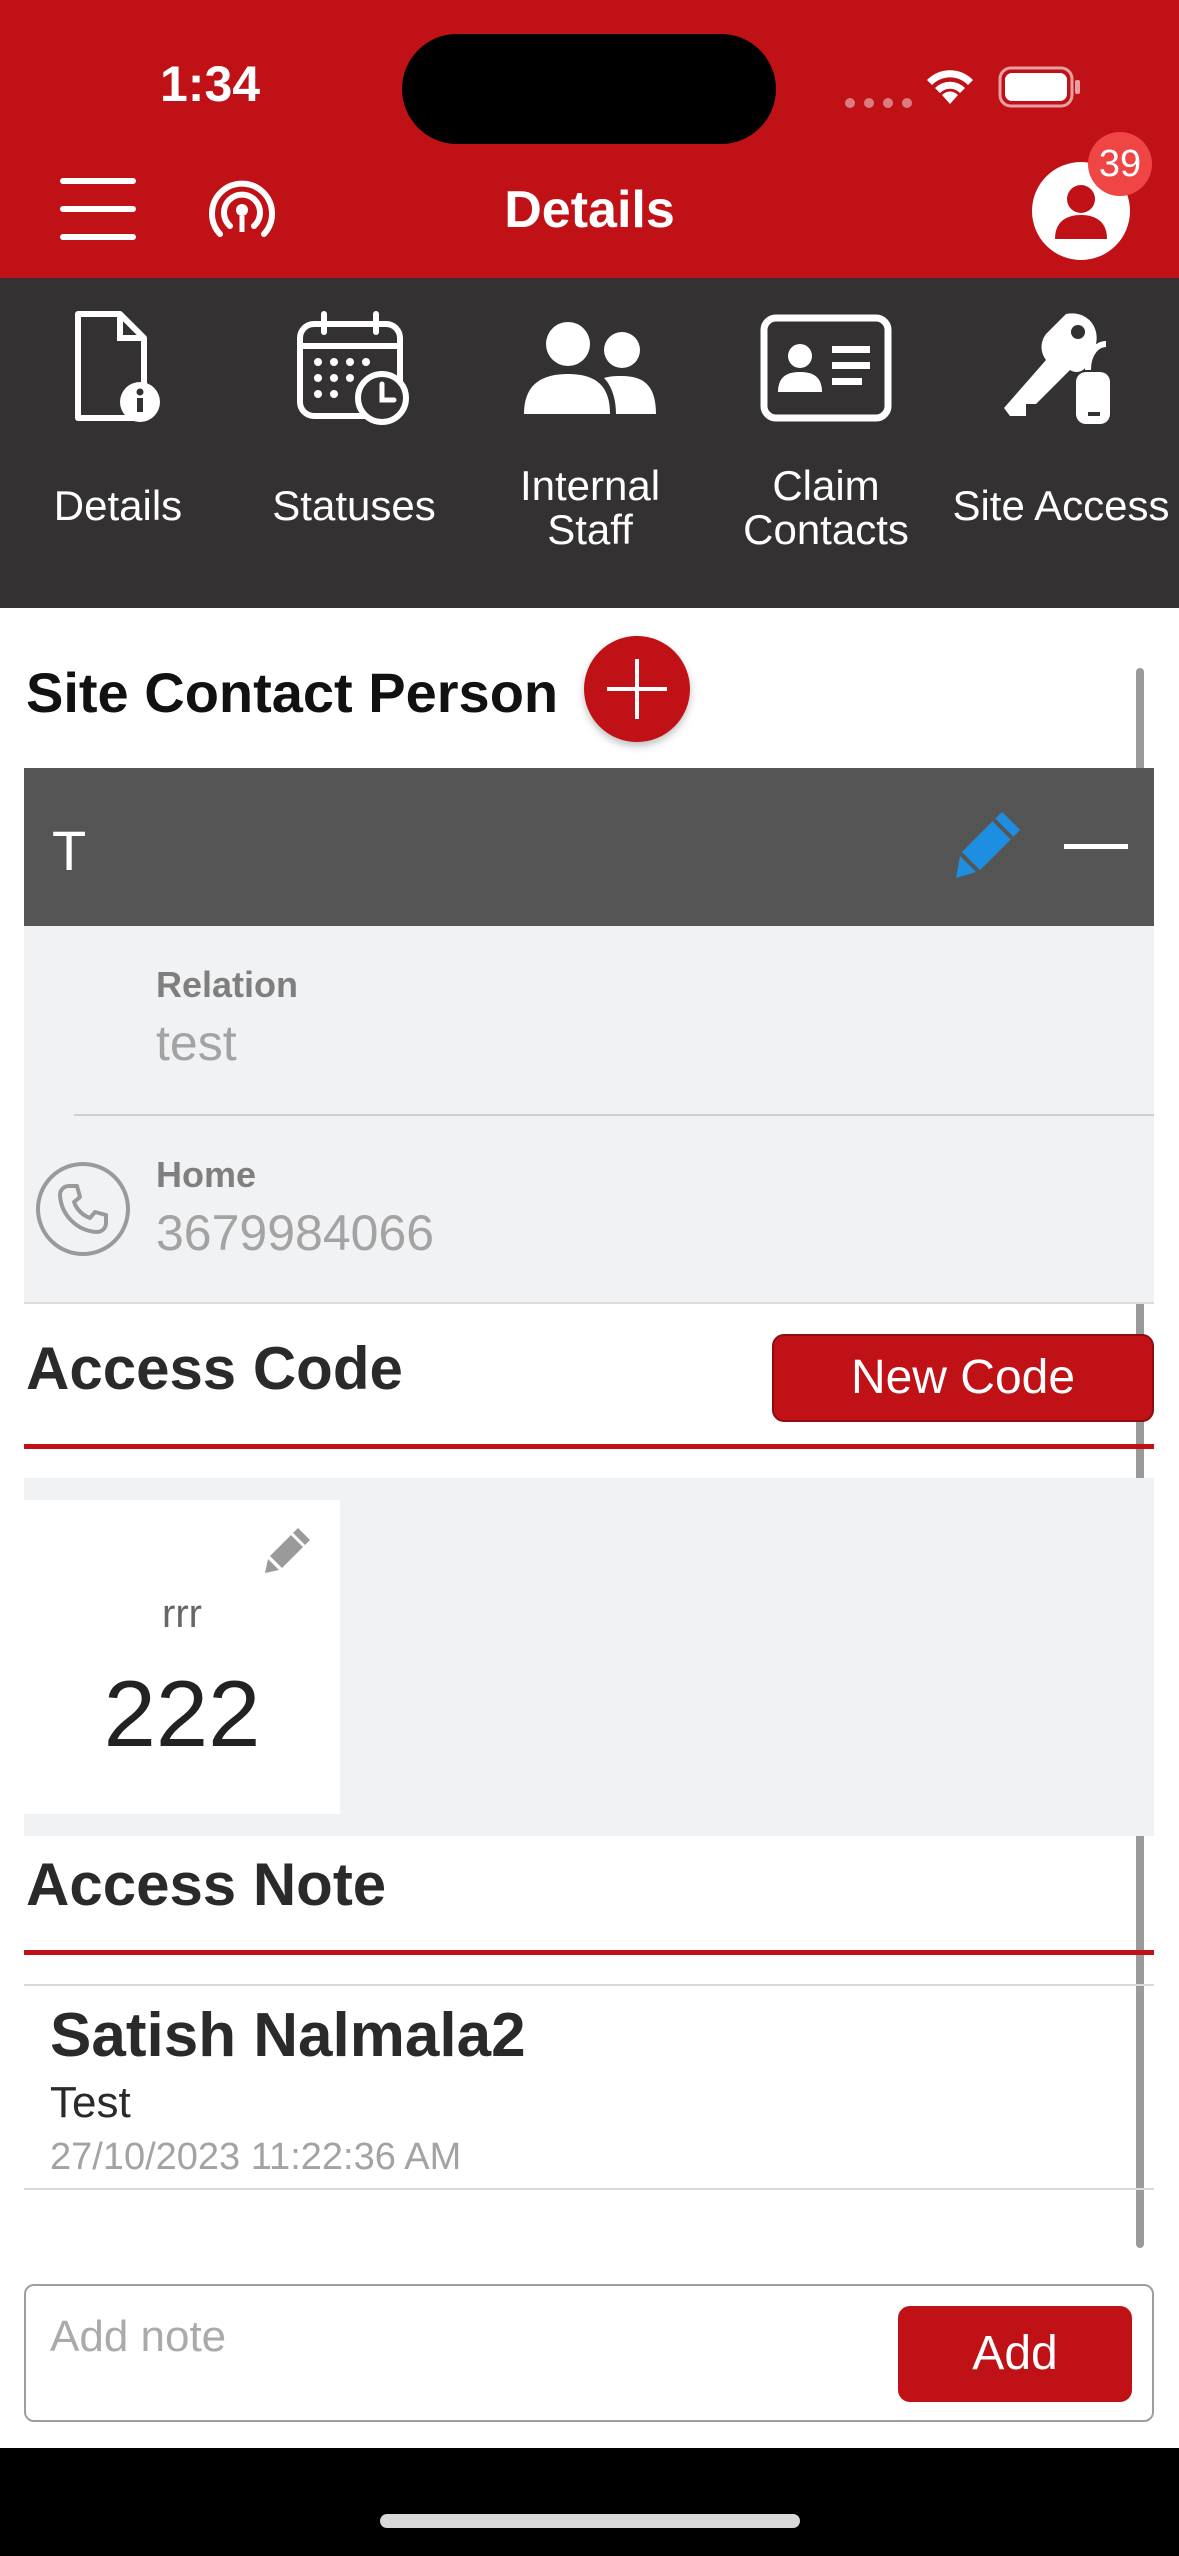 The width and height of the screenshot is (1179, 2556). I want to click on relation-value: test, so click(196, 1043).